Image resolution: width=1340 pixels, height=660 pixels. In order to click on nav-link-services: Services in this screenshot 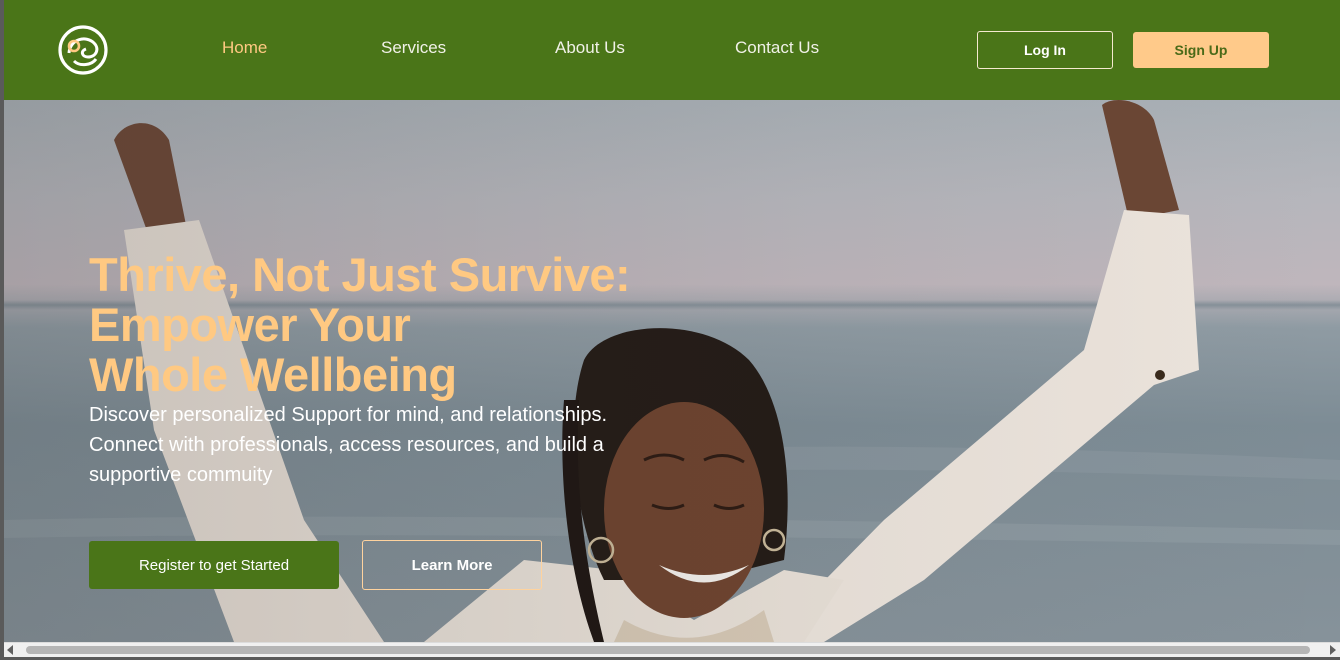, I will do `click(413, 48)`.